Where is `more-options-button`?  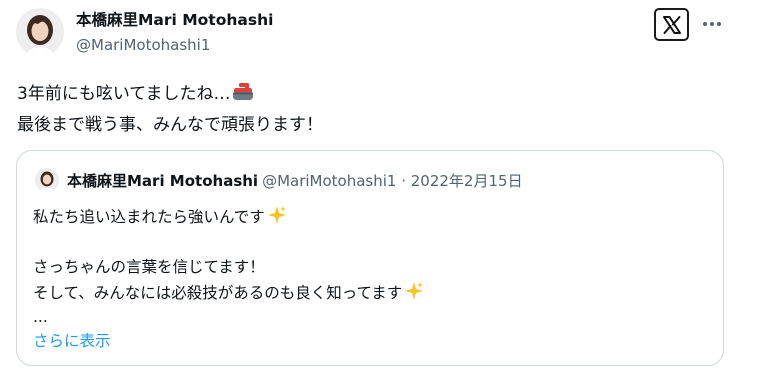
more-options-button is located at coordinates (712, 24).